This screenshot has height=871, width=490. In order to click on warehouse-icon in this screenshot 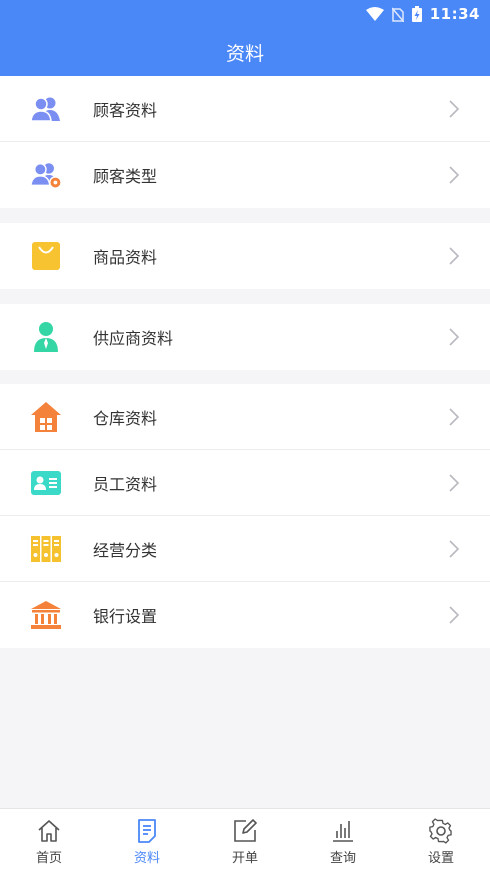, I will do `click(46, 417)`.